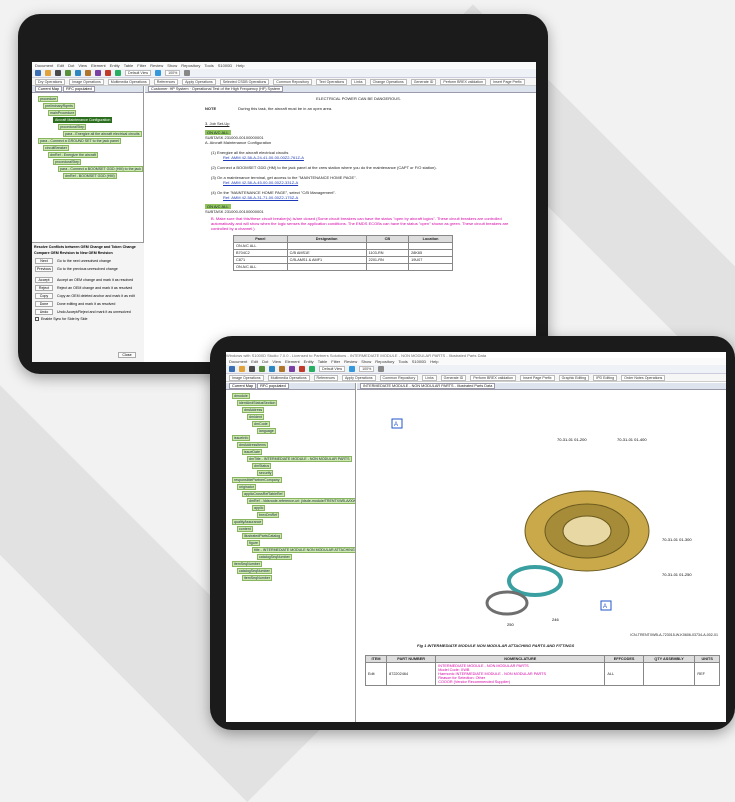  Describe the element at coordinates (44, 269) in the screenshot. I see `previous-button: Previous` at that location.